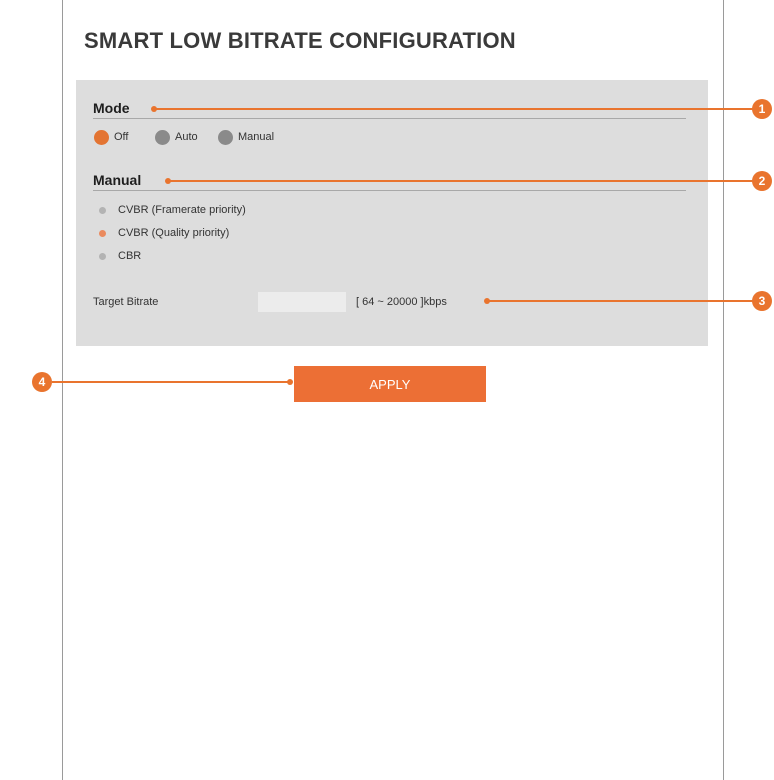 This screenshot has width=774, height=780. What do you see at coordinates (102, 233) in the screenshot?
I see `cvbr-quality-radio` at bounding box center [102, 233].